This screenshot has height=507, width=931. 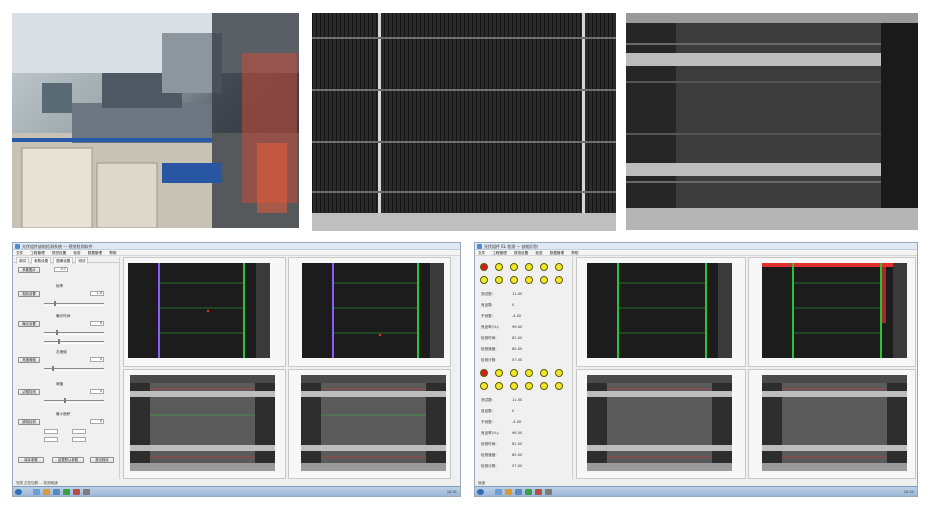 What do you see at coordinates (82, 260) in the screenshot?
I see `tab-test: 测试` at bounding box center [82, 260].